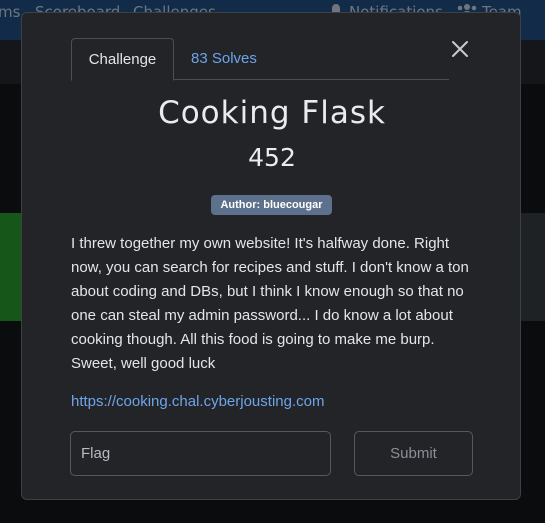  I want to click on close-icon, so click(460, 49).